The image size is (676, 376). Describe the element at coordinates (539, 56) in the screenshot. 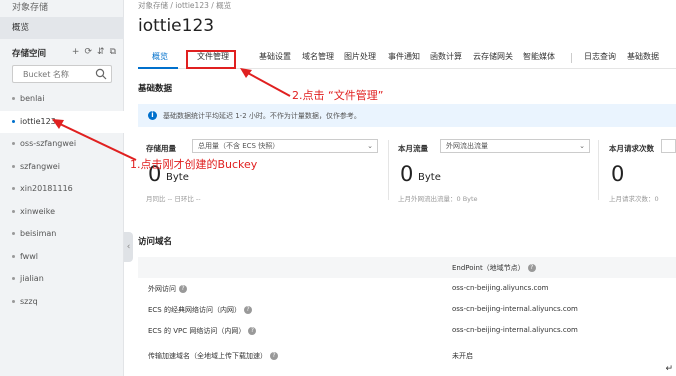

I see `tab-smart-media: 智能媒体` at that location.